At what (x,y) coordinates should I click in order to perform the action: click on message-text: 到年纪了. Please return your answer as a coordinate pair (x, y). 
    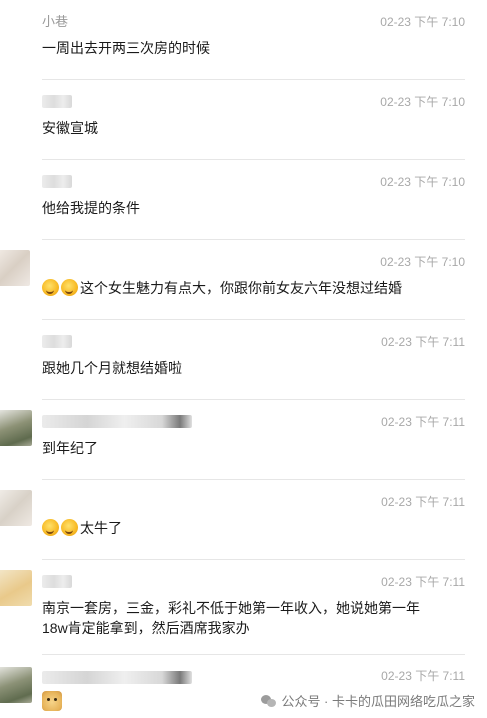
    Looking at the image, I should click on (70, 448).